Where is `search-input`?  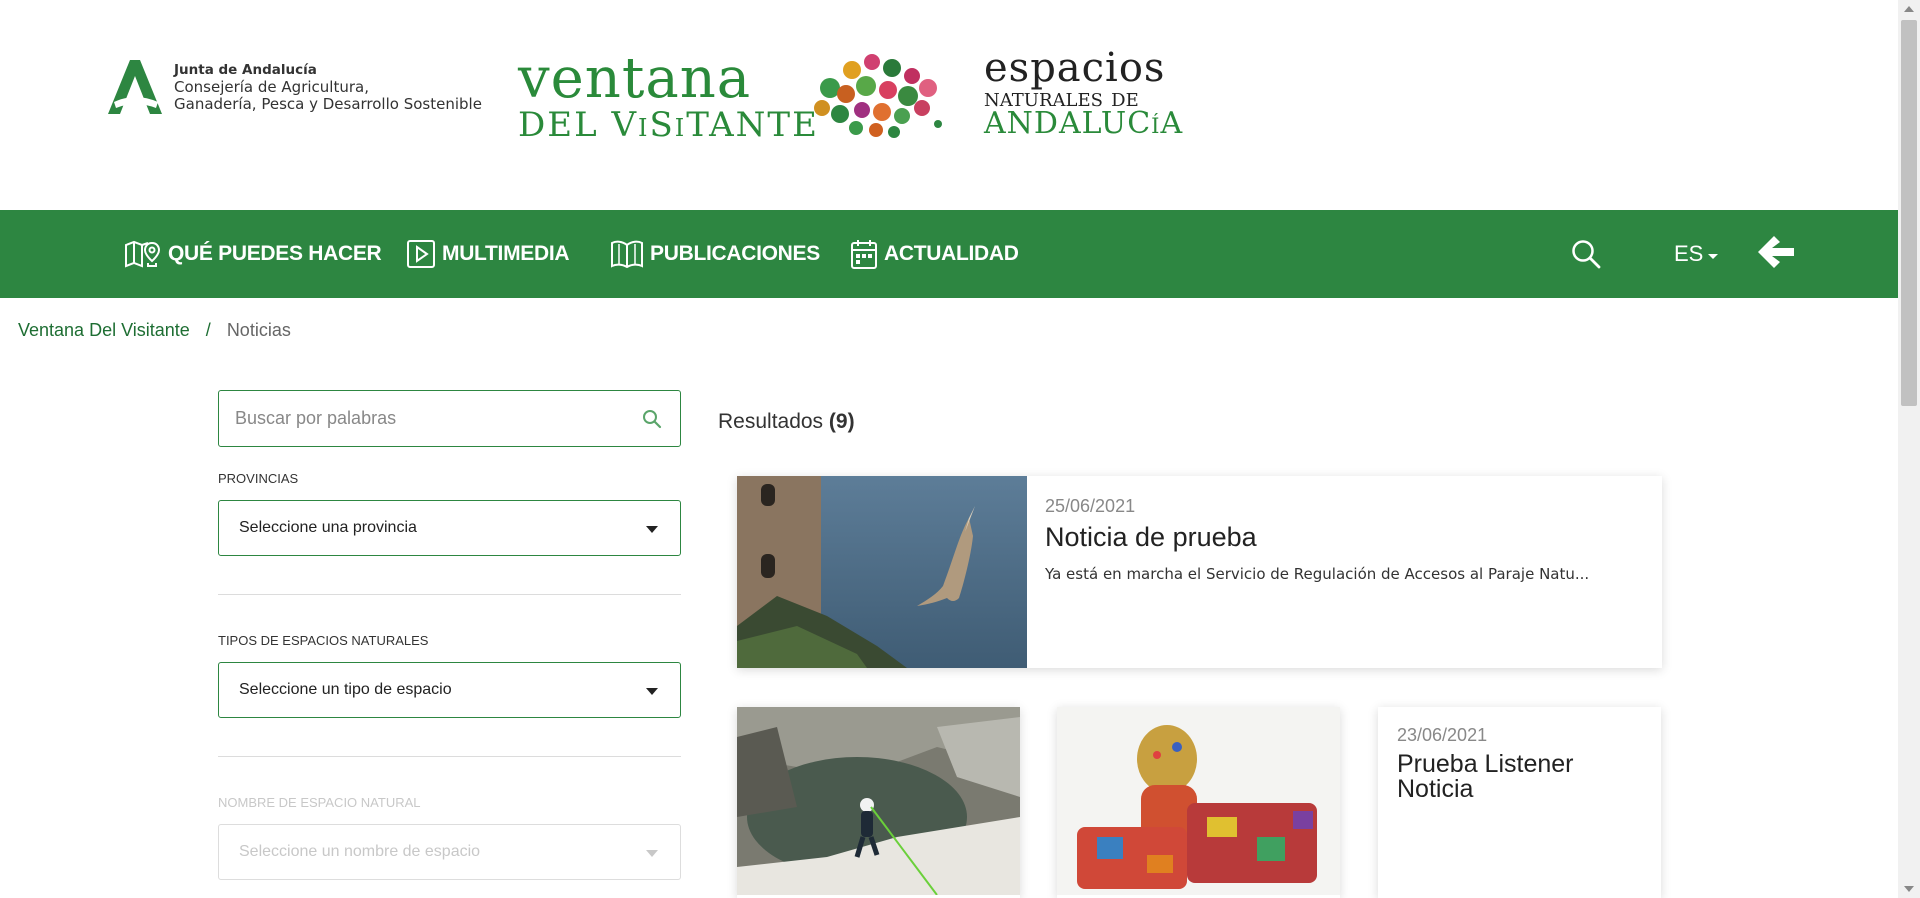
search-input is located at coordinates (425, 418).